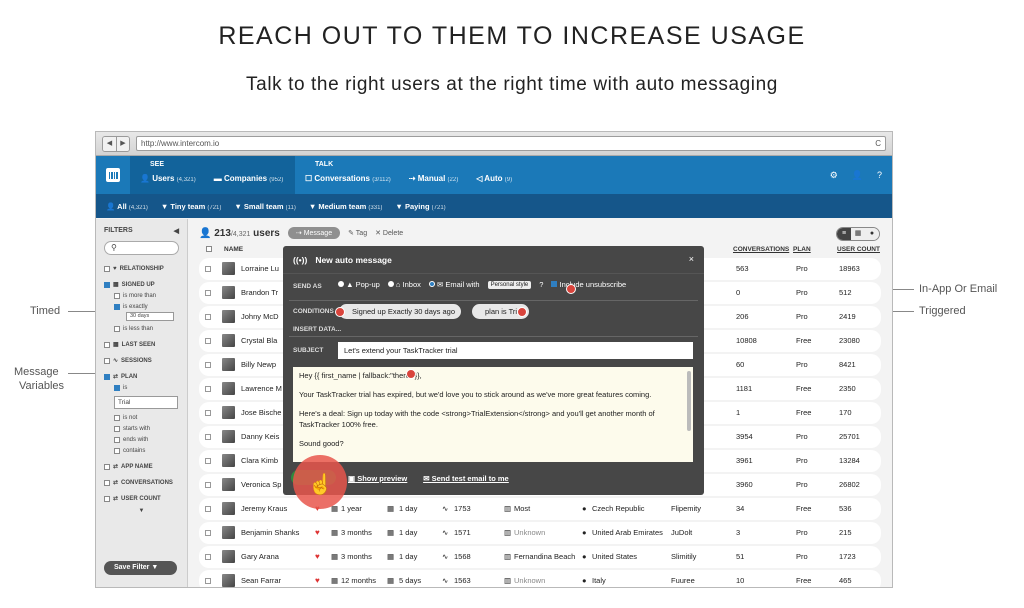 The height and width of the screenshot is (608, 1024). Describe the element at coordinates (141, 511) in the screenshot. I see `more-filters-icon: ▼` at that location.